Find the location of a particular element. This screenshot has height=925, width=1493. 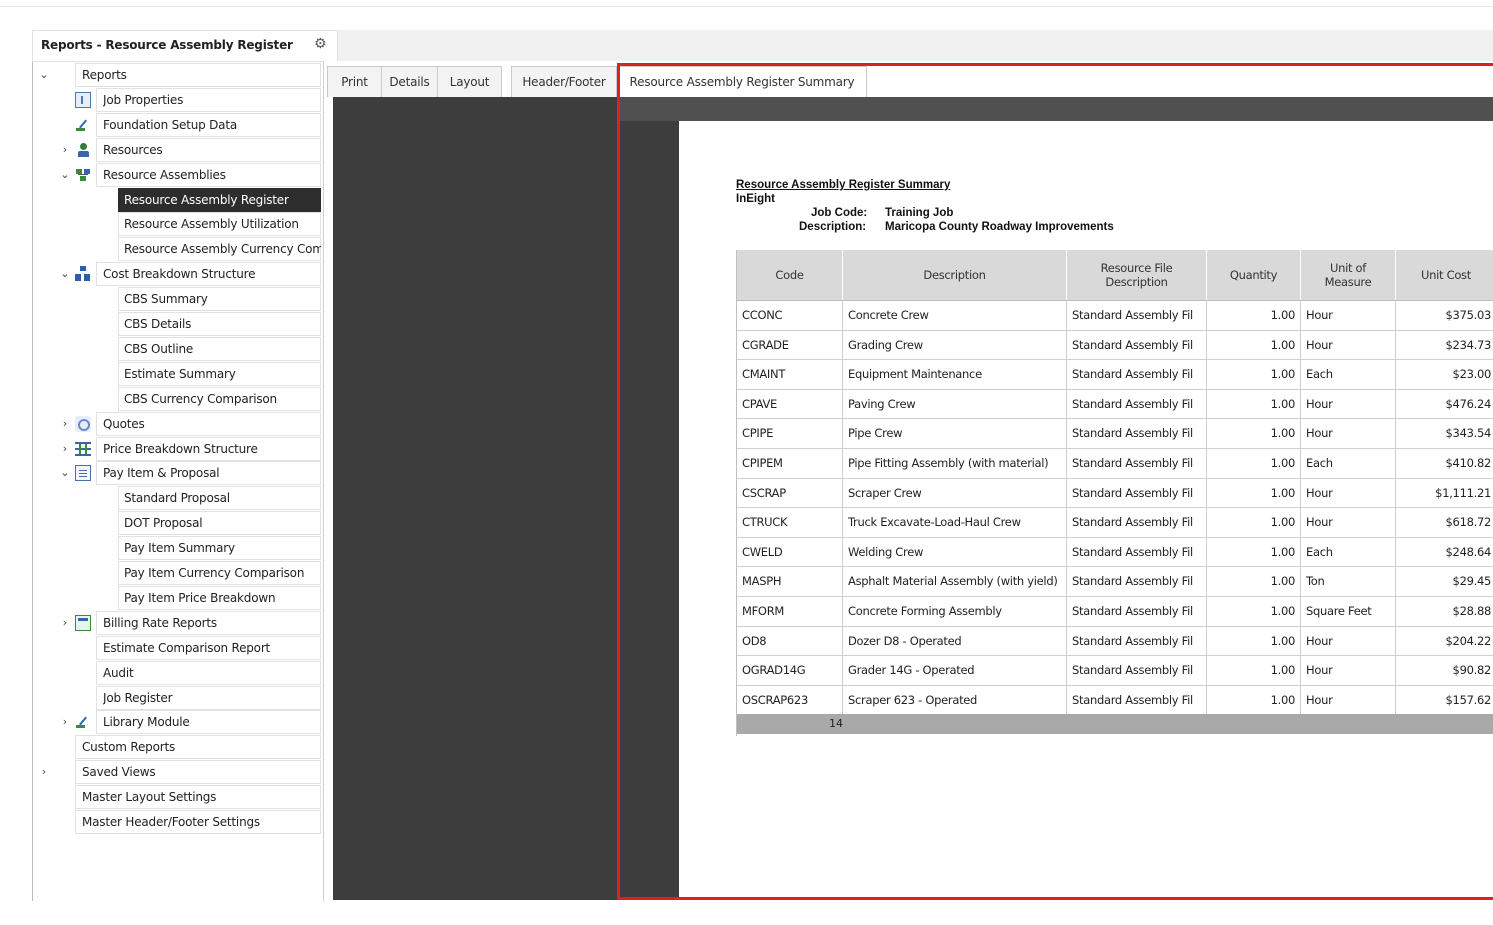

column-header-code: Code is located at coordinates (790, 275).